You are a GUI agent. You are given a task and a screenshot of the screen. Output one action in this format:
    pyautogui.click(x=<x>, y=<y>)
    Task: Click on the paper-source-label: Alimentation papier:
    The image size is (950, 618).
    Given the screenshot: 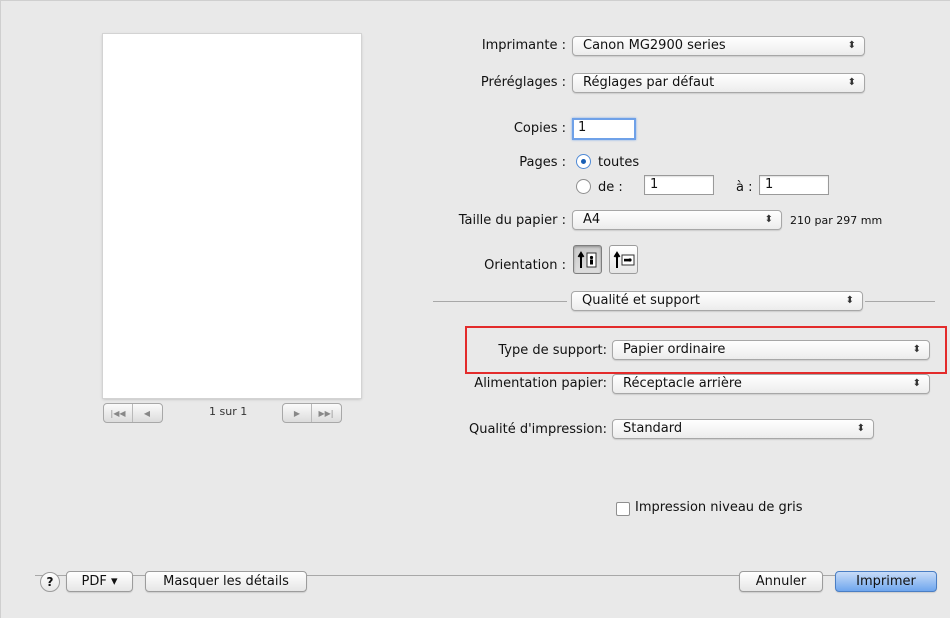 What is the action you would take?
    pyautogui.click(x=540, y=383)
    